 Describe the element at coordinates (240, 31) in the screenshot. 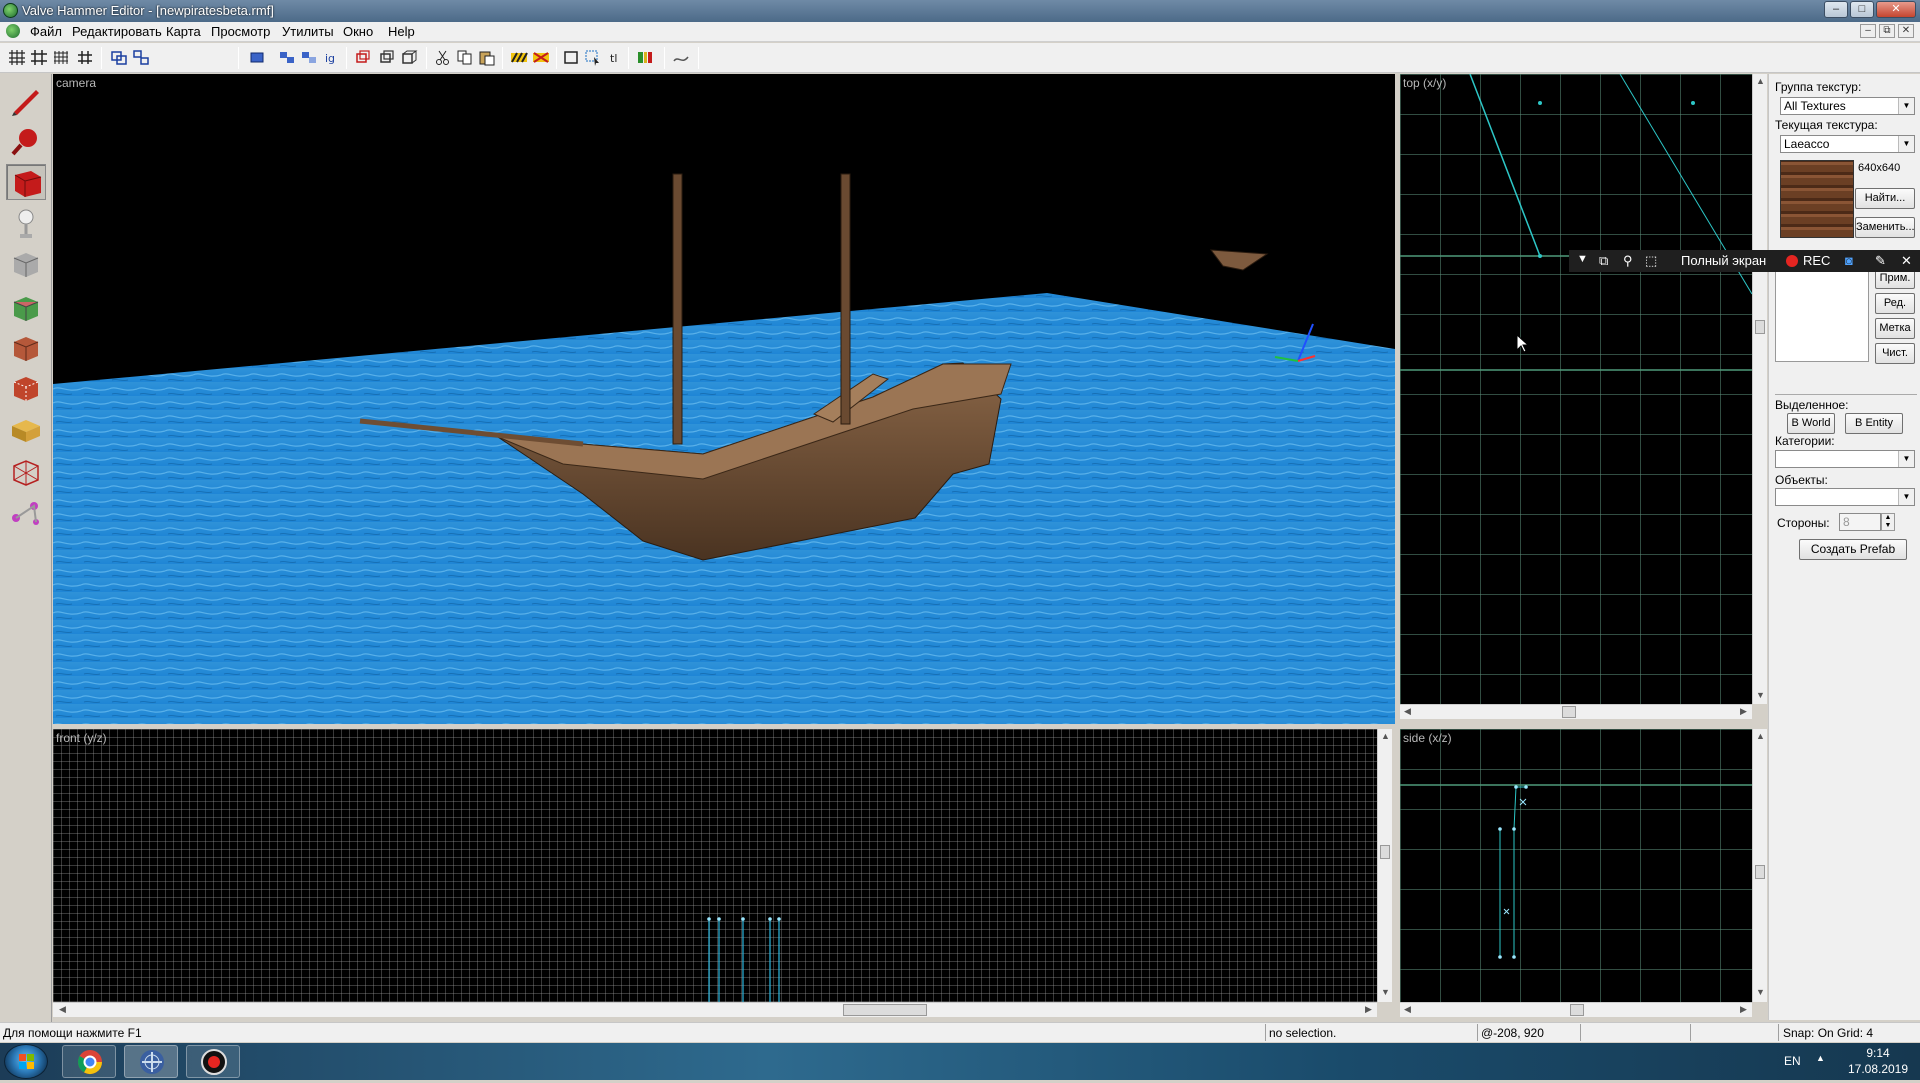

I see `menu-view: Просмотр` at that location.